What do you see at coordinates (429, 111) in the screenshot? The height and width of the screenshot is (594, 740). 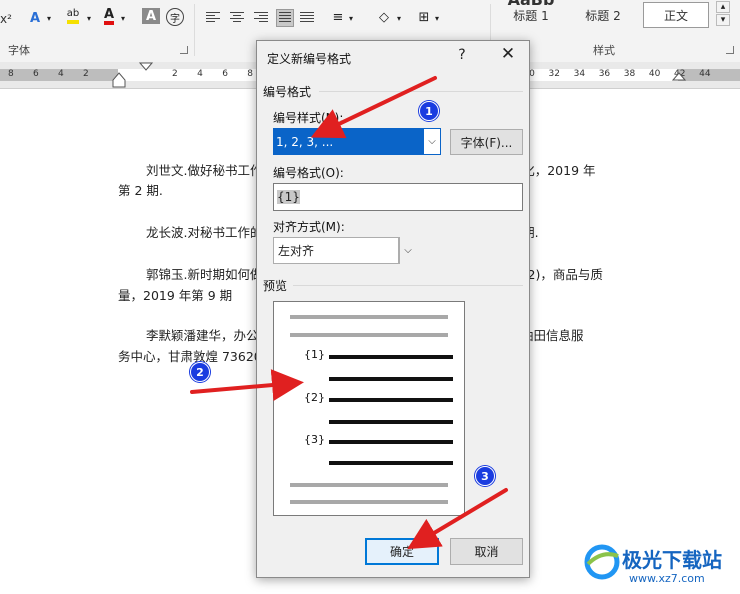 I see `annotation-badge-1: 1` at bounding box center [429, 111].